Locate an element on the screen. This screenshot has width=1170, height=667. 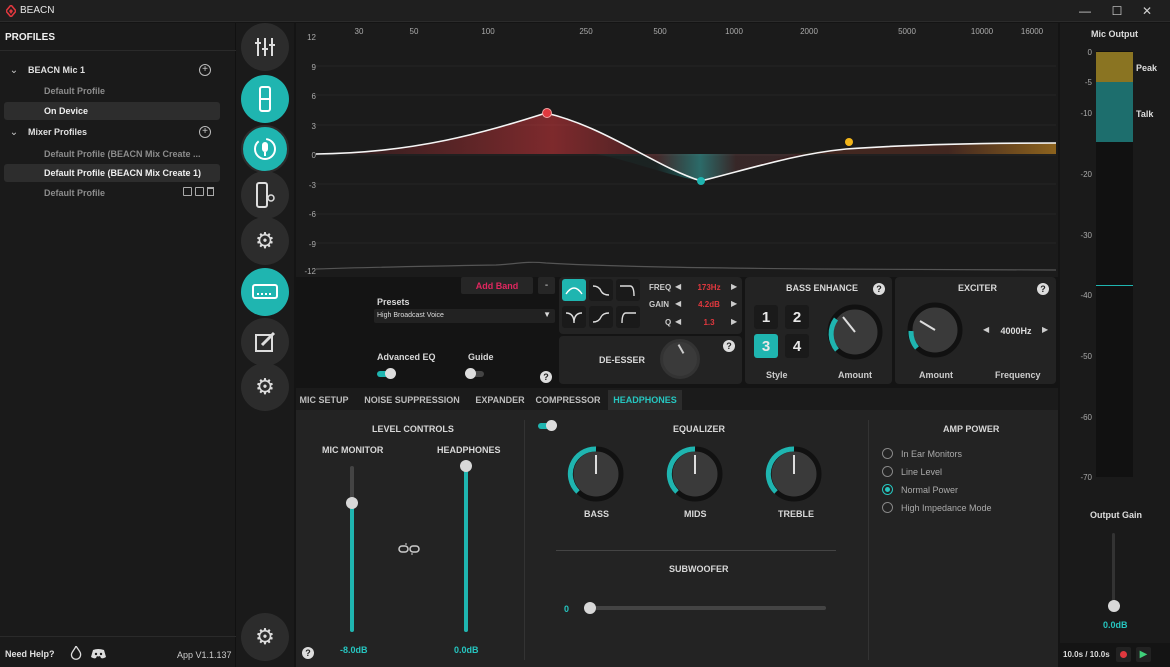
need-help-link: Need Help? is located at coordinates (30, 654).